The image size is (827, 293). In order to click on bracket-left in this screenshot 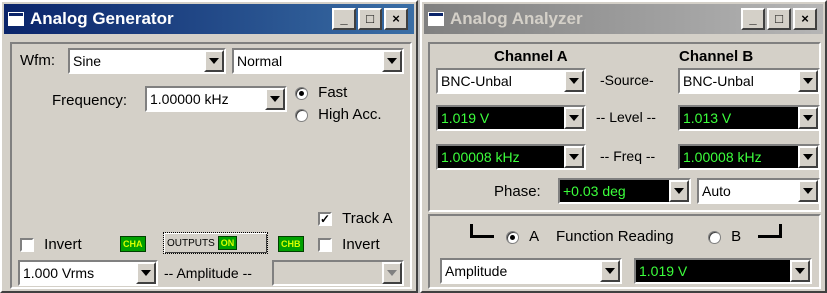, I will do `click(482, 231)`.